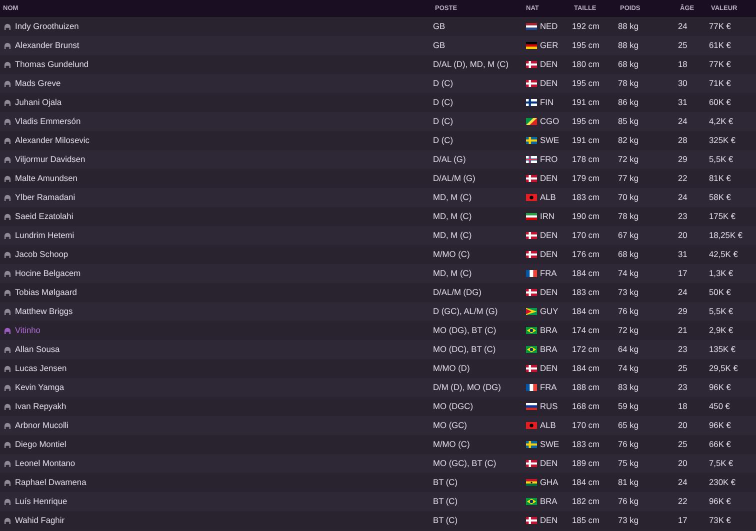  What do you see at coordinates (720, 406) in the screenshot?
I see `value-cell-text: 450 €` at bounding box center [720, 406].